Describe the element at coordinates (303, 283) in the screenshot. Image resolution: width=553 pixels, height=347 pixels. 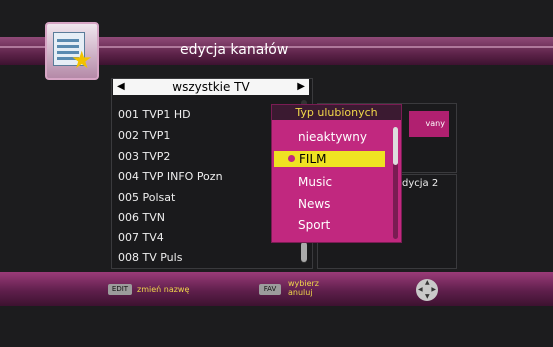
I see `fav-hint-select: wybierz` at that location.